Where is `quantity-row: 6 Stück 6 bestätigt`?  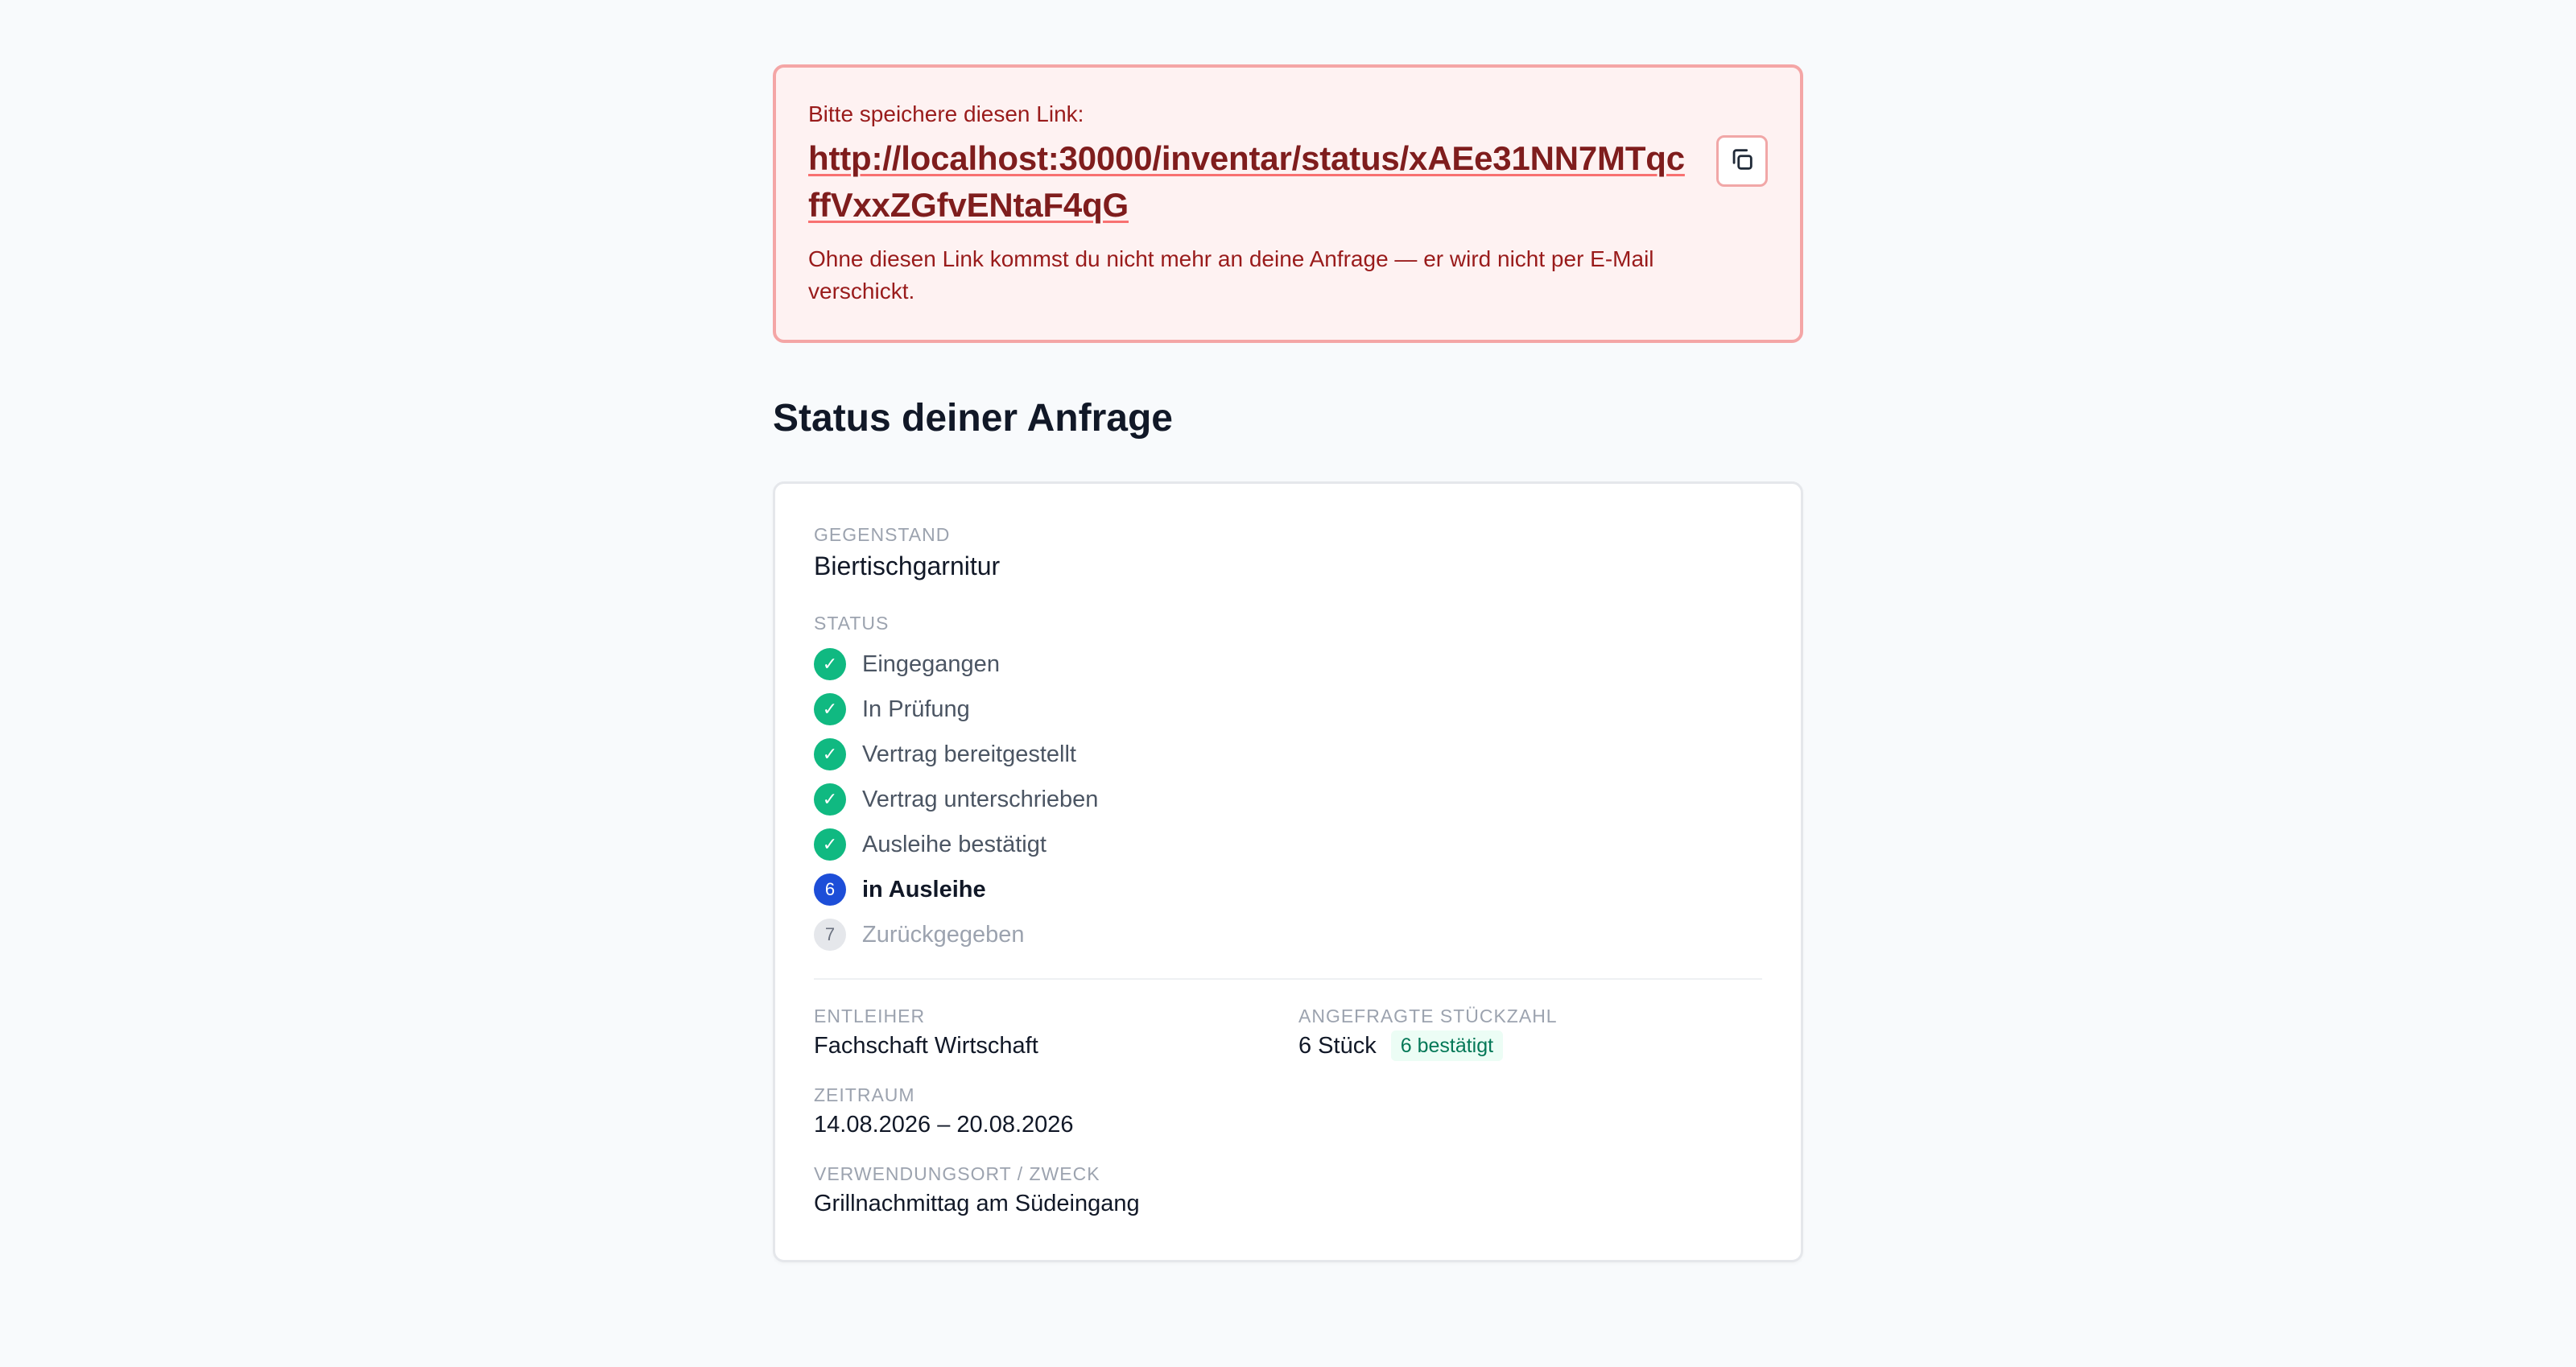
quantity-row: 6 Stück 6 bestätigt is located at coordinates (1530, 1046).